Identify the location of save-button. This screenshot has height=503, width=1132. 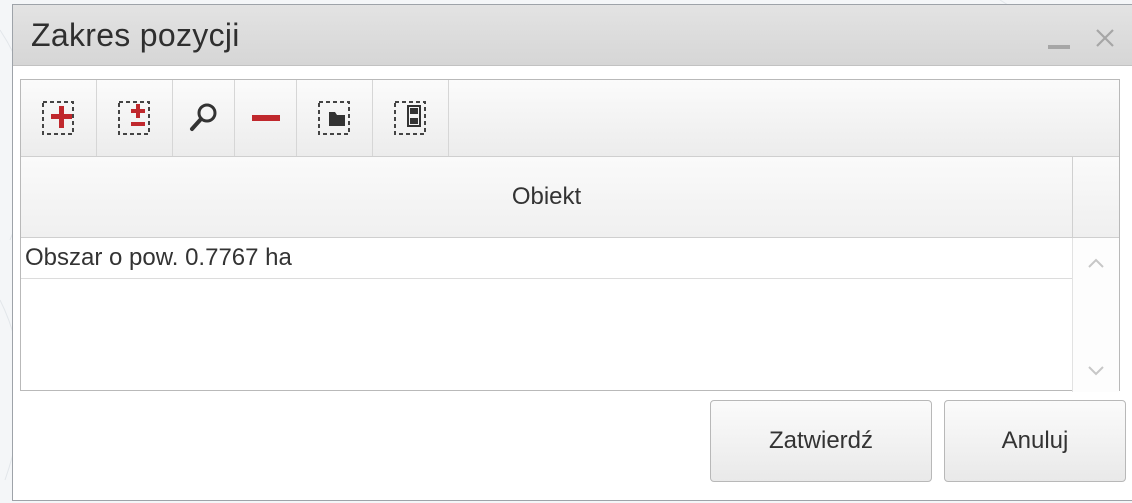
(411, 118).